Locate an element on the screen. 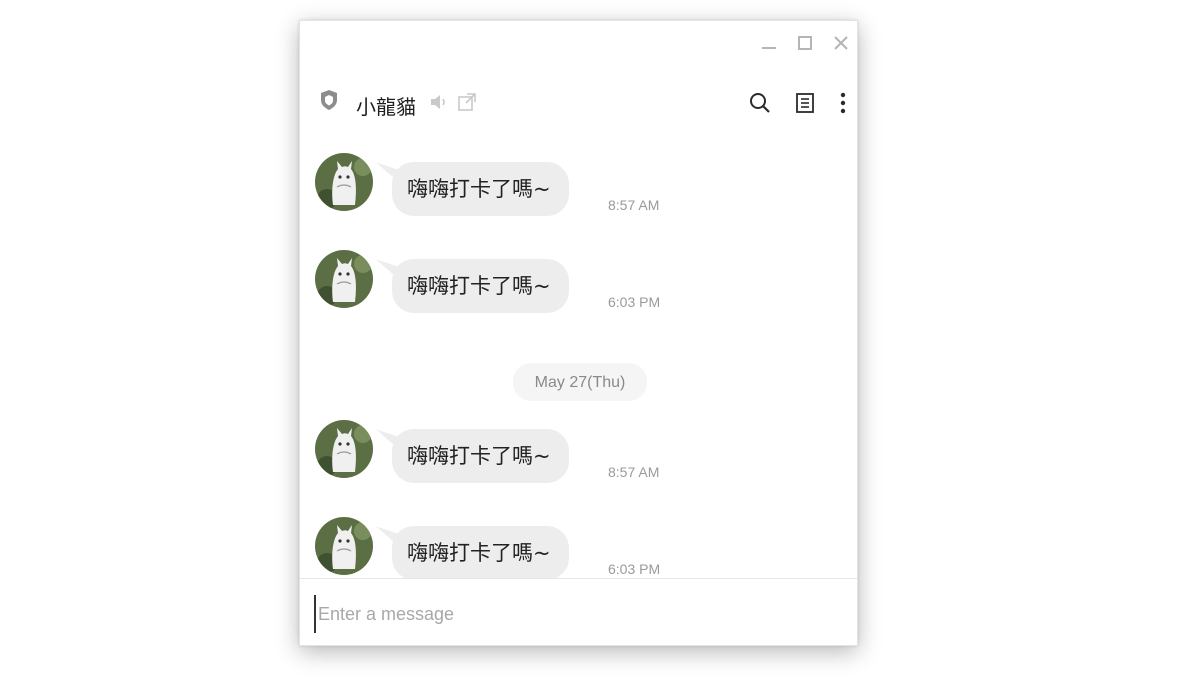  more-icon is located at coordinates (843, 103).